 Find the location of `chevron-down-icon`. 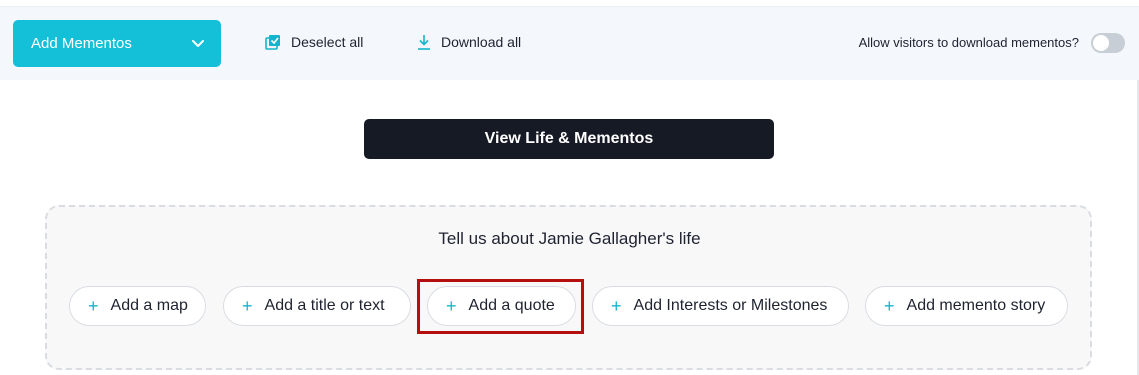

chevron-down-icon is located at coordinates (198, 43).